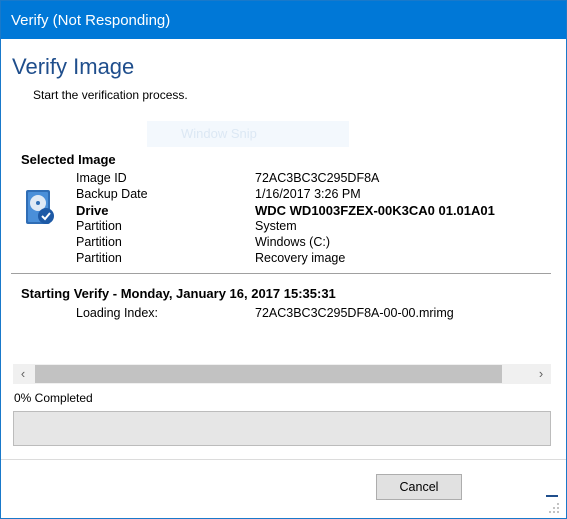 This screenshot has height=519, width=567. What do you see at coordinates (219, 133) in the screenshot?
I see `ghost-overlay-text: Window Snip` at bounding box center [219, 133].